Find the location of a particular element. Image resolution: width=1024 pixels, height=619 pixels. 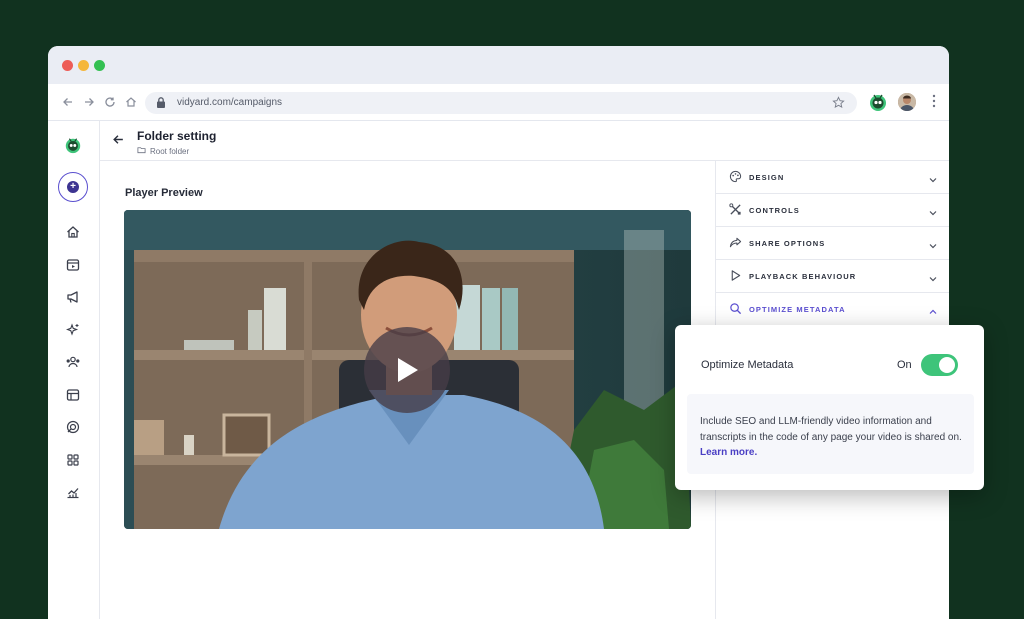

accordion-label: PLAYBACK BEHAVIOUR is located at coordinates (803, 276).